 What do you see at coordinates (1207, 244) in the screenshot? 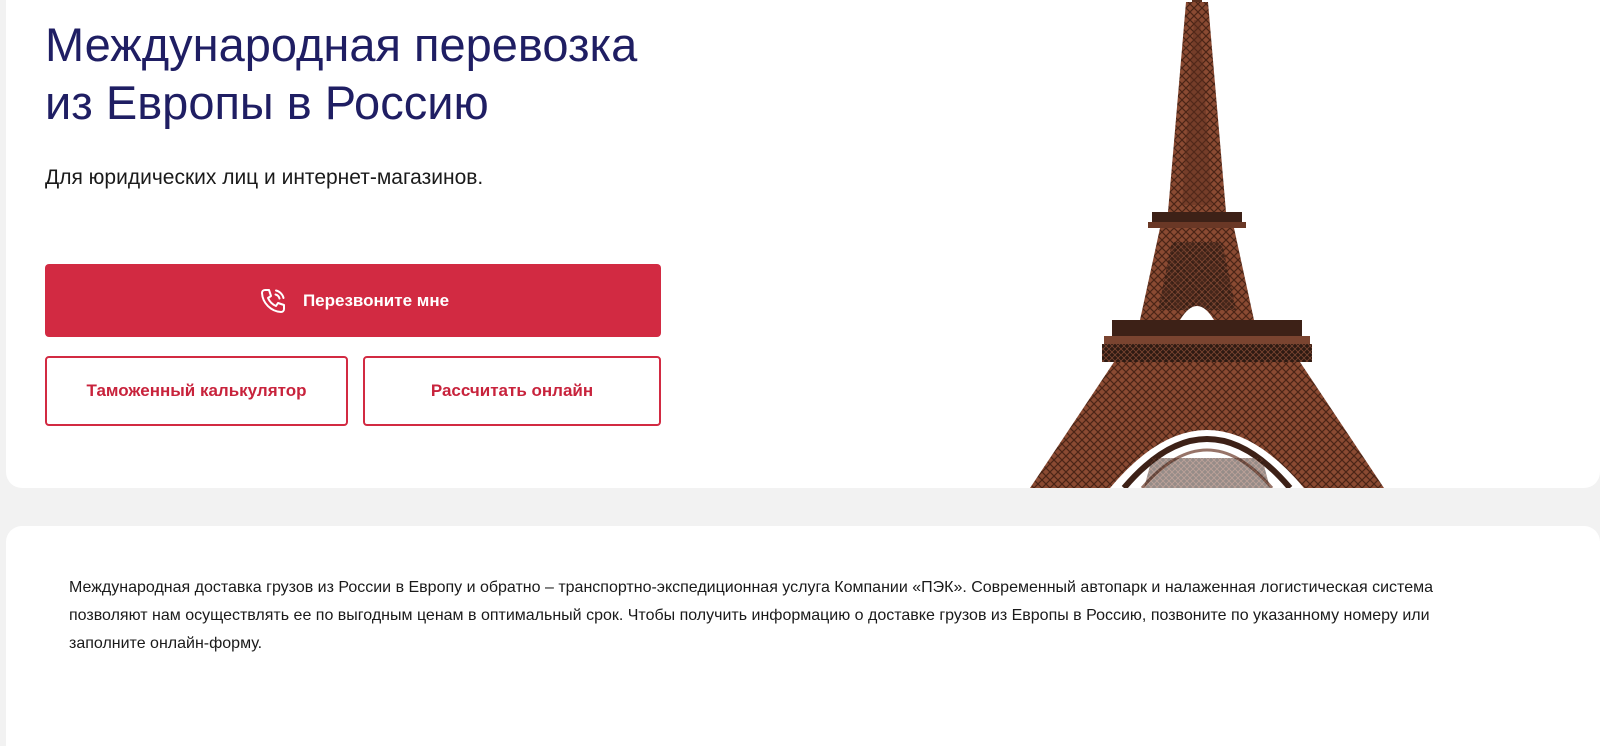
I see `eiffel-tower-image` at bounding box center [1207, 244].